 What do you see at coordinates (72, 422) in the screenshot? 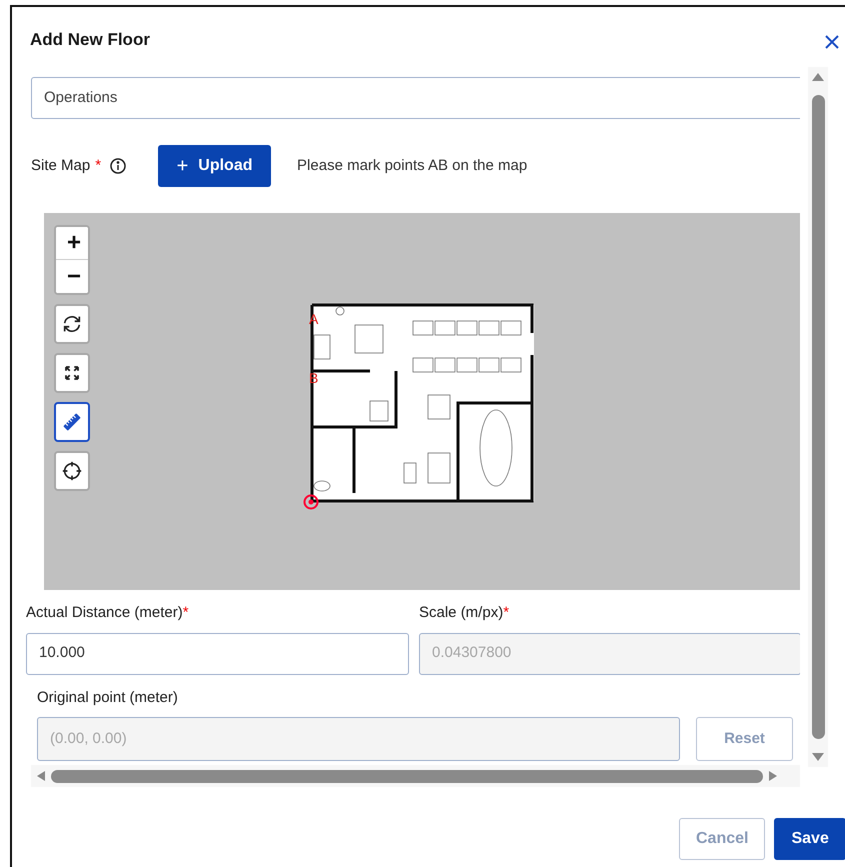
I see `measure-tool-button` at bounding box center [72, 422].